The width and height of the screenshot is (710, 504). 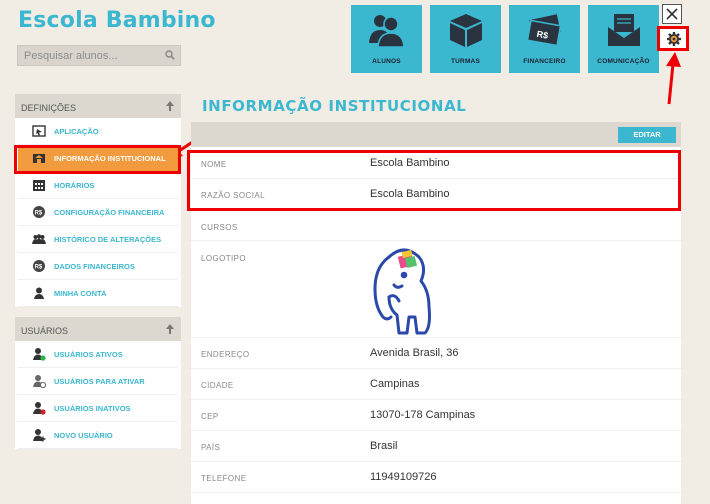 What do you see at coordinates (49, 108) in the screenshot?
I see `section-title: DEFINIÇÕES` at bounding box center [49, 108].